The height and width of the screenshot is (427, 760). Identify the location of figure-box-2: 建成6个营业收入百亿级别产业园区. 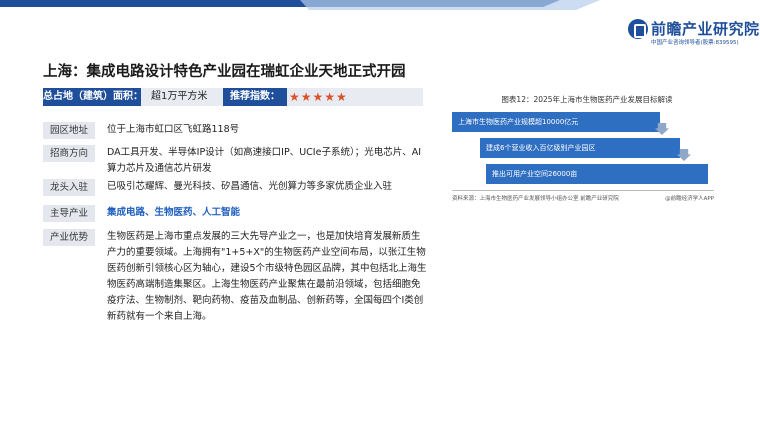
(580, 148).